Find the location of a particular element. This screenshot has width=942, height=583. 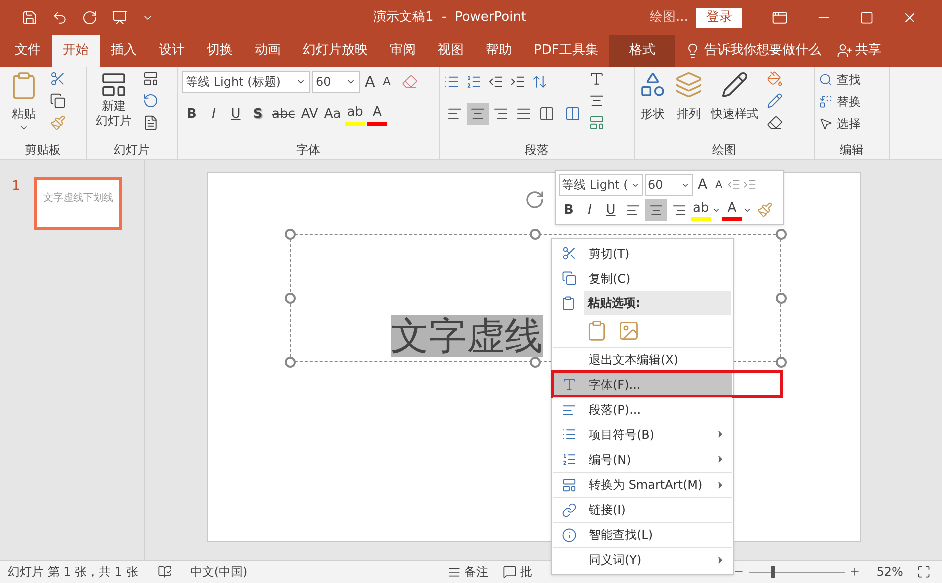

ribbon-tab: 动画 is located at coordinates (268, 51).